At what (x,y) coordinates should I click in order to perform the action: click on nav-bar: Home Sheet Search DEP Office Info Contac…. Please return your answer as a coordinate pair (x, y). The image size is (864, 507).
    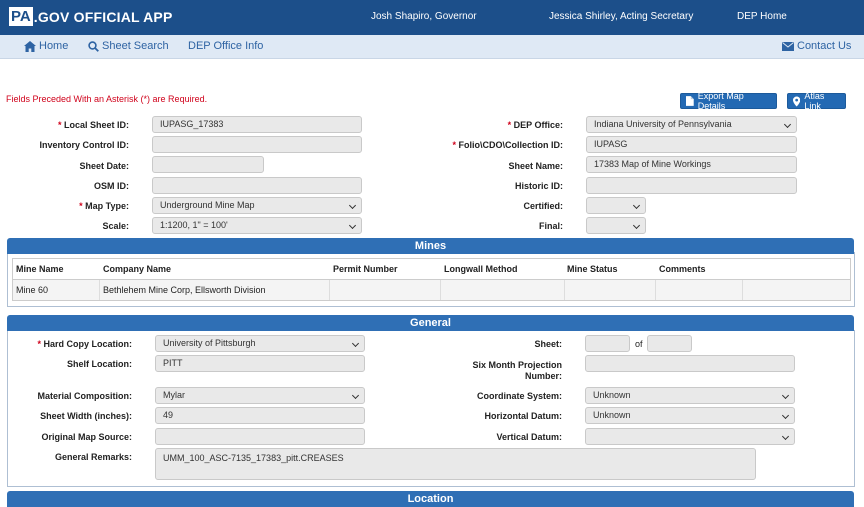
    Looking at the image, I should click on (432, 47).